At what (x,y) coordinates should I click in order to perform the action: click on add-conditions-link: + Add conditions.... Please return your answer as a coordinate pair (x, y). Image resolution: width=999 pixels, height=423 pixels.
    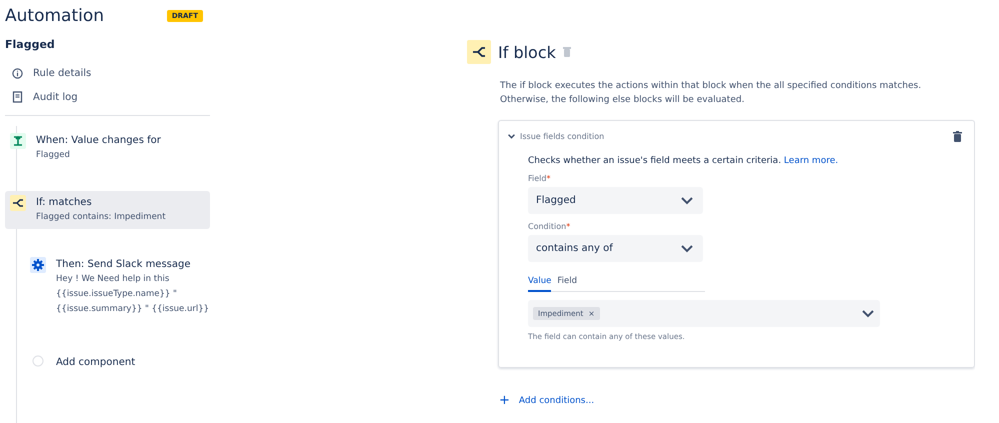
    Looking at the image, I should click on (737, 400).